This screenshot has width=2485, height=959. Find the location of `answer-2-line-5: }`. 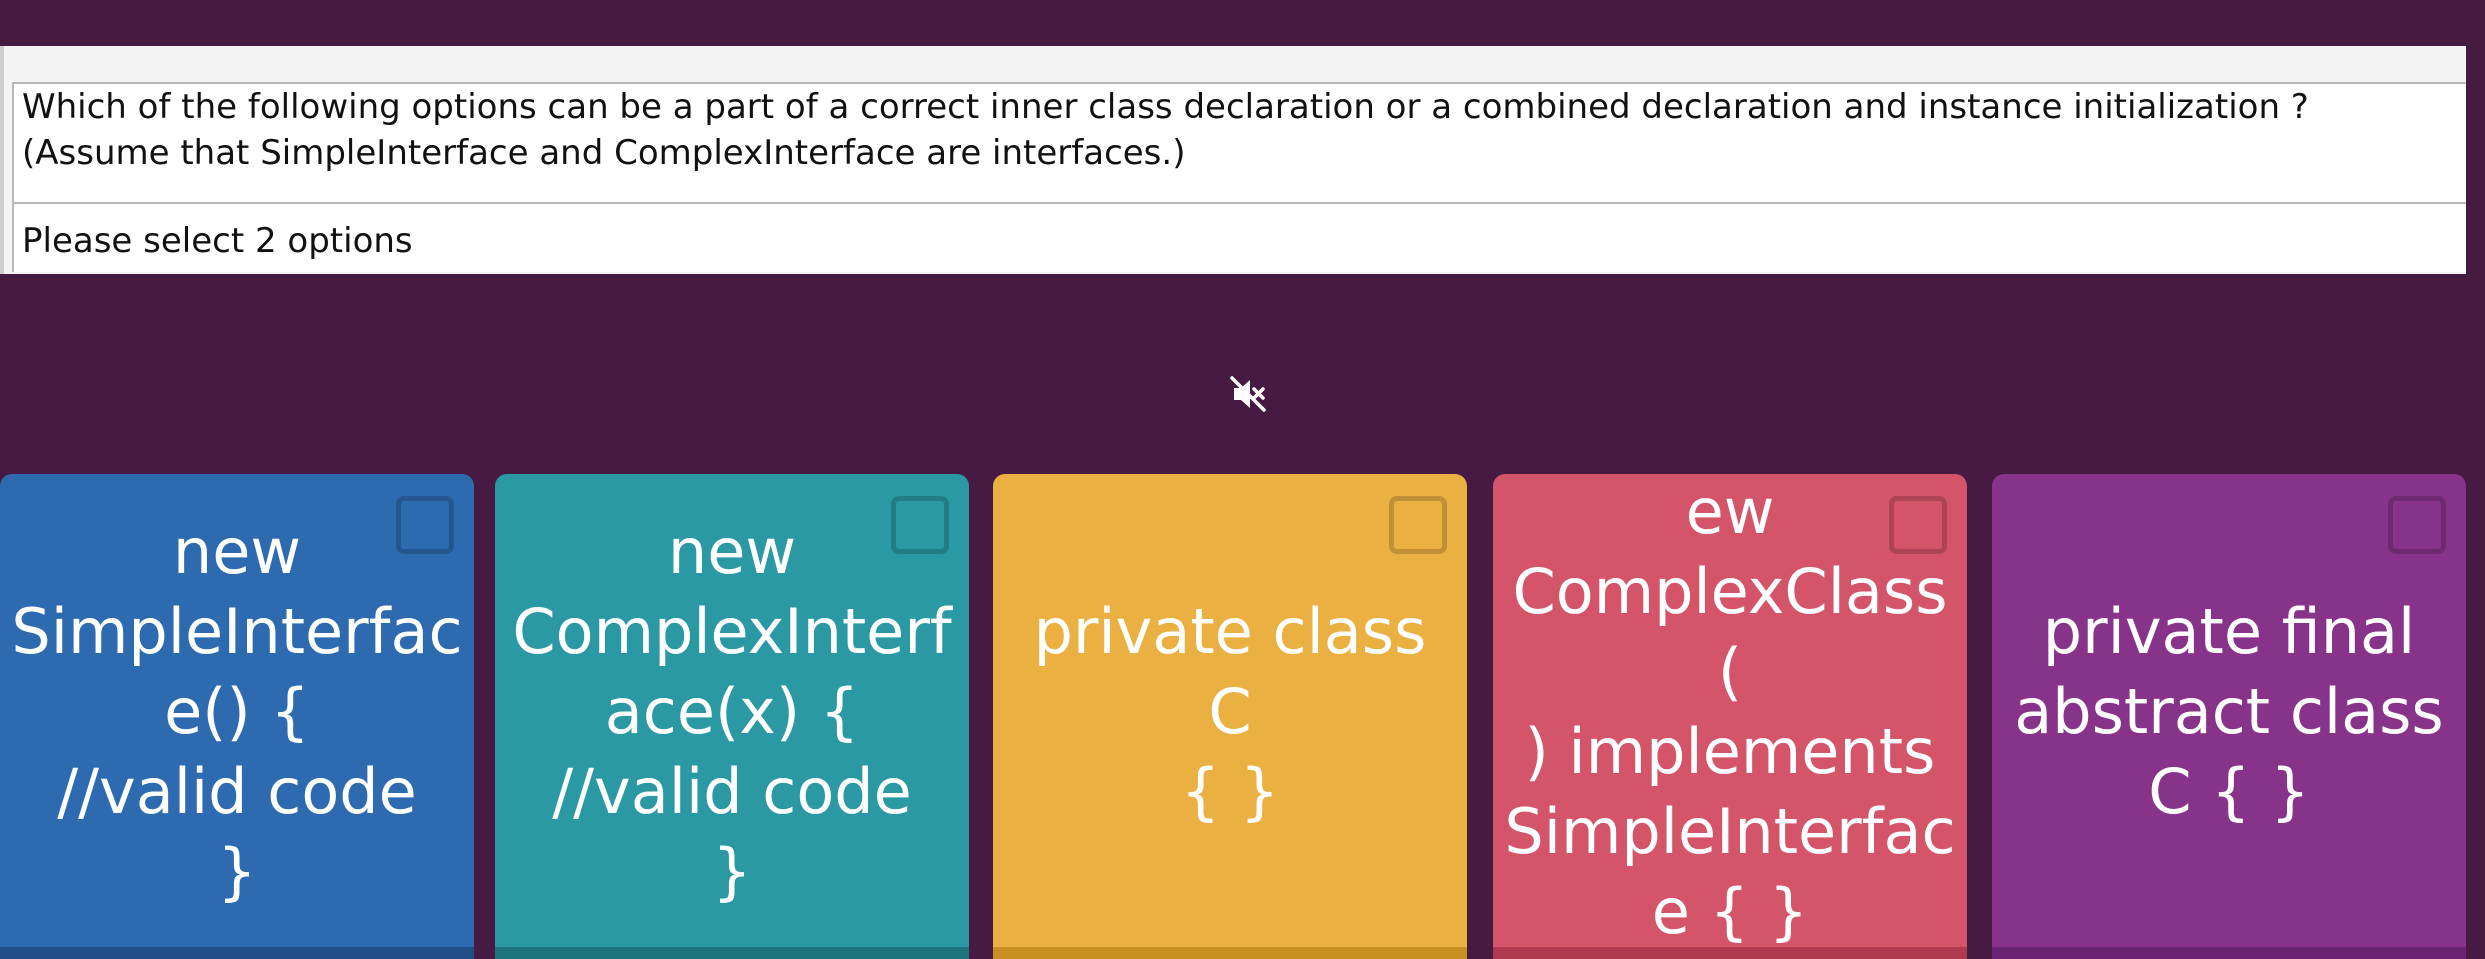

answer-2-line-5: } is located at coordinates (732, 871).